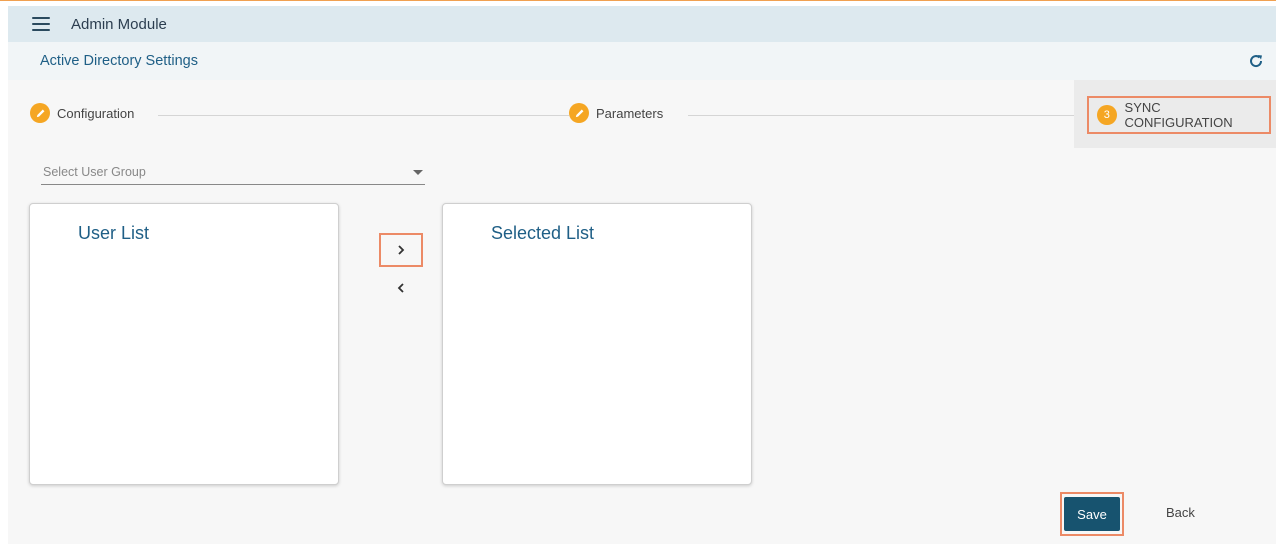 The height and width of the screenshot is (544, 1276). What do you see at coordinates (418, 172) in the screenshot?
I see `caret-down-icon` at bounding box center [418, 172].